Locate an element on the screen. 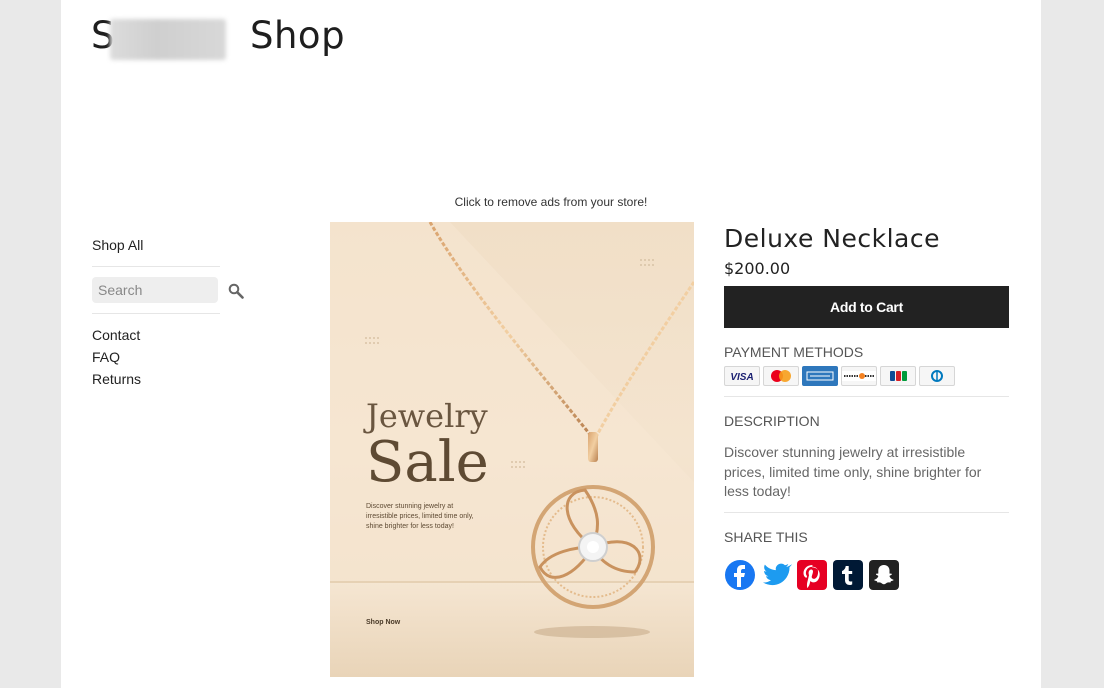  ad-shop-now: Shop Now is located at coordinates (383, 622).